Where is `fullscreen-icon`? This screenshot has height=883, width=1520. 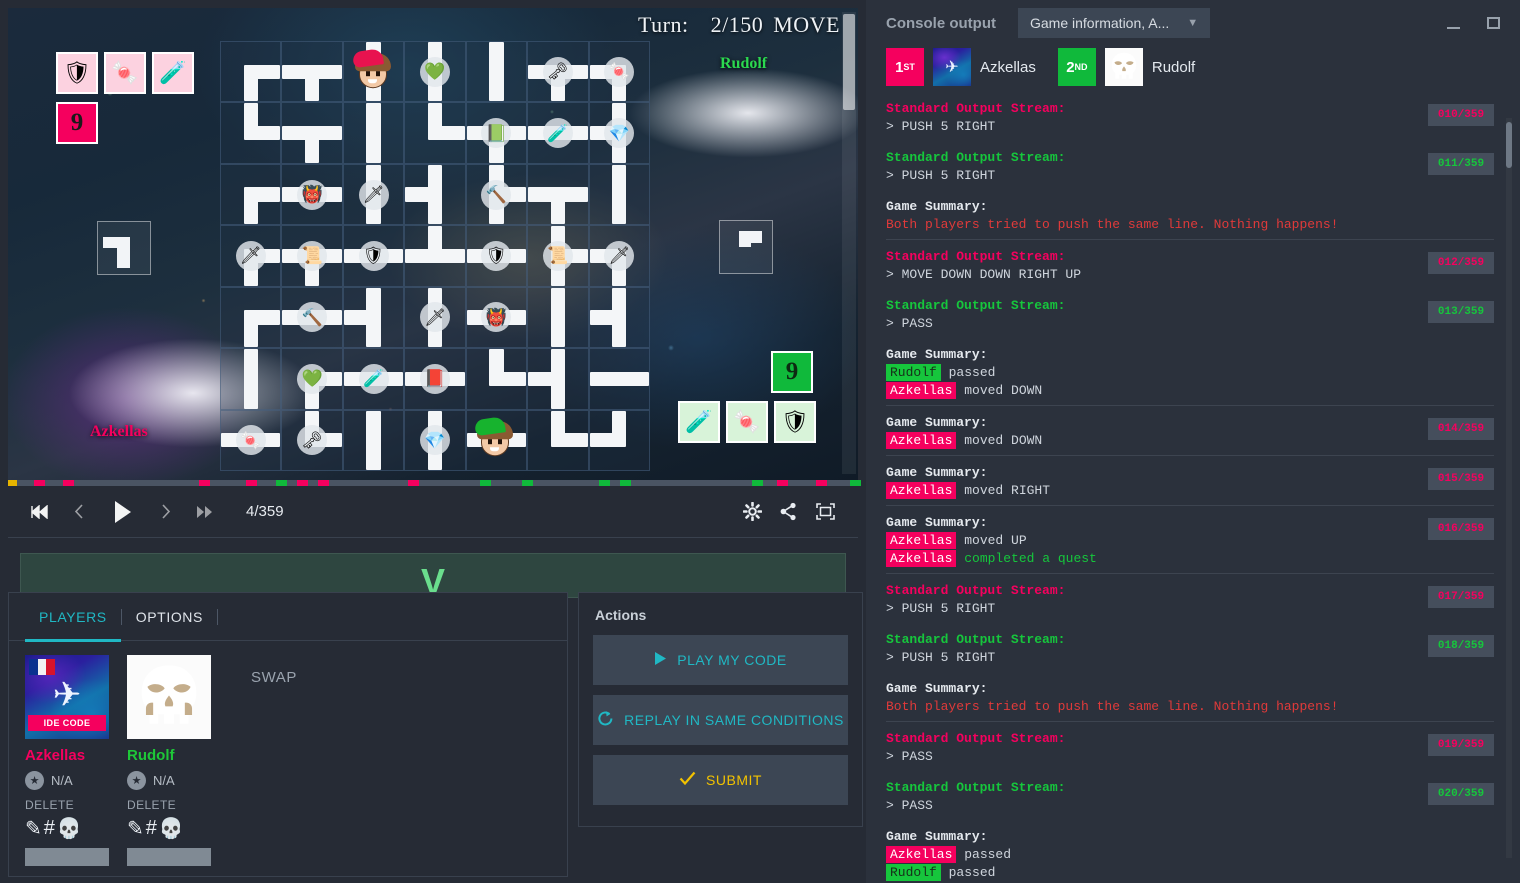
fullscreen-icon is located at coordinates (825, 511).